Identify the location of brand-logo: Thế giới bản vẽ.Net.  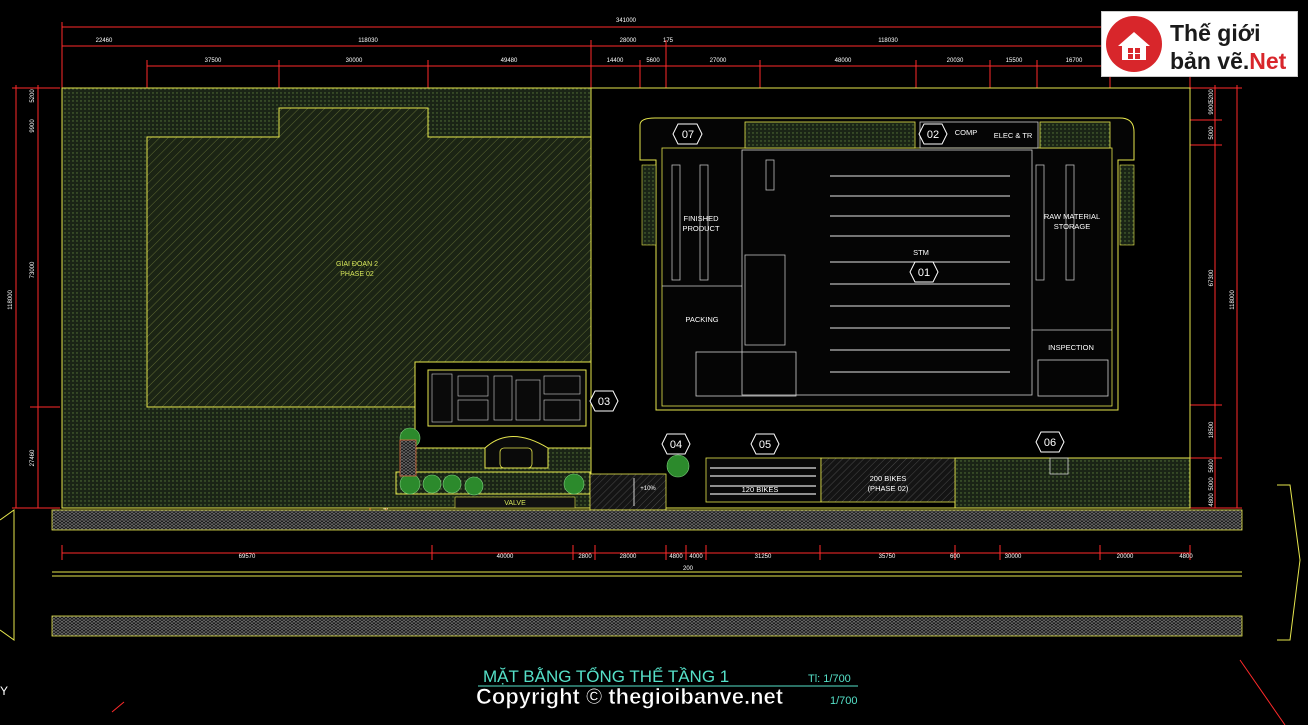
(1199, 44).